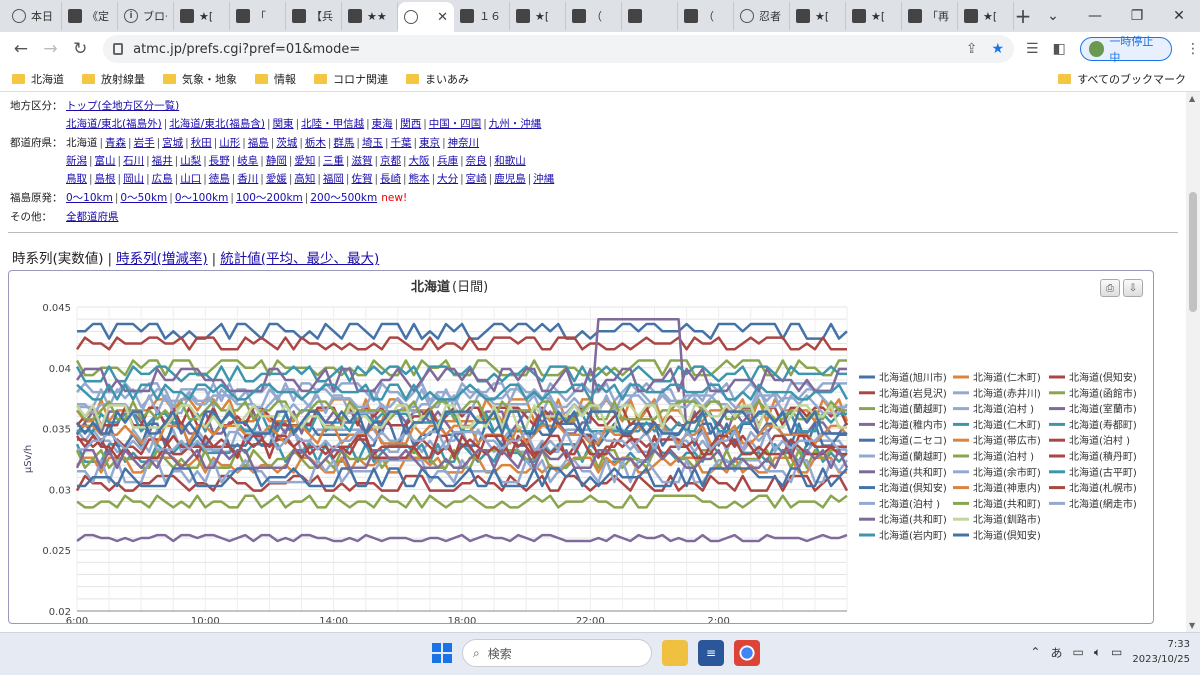 The image size is (1200, 675). Describe the element at coordinates (510, 161) in the screenshot. I see `pref-link: 和歌山` at that location.